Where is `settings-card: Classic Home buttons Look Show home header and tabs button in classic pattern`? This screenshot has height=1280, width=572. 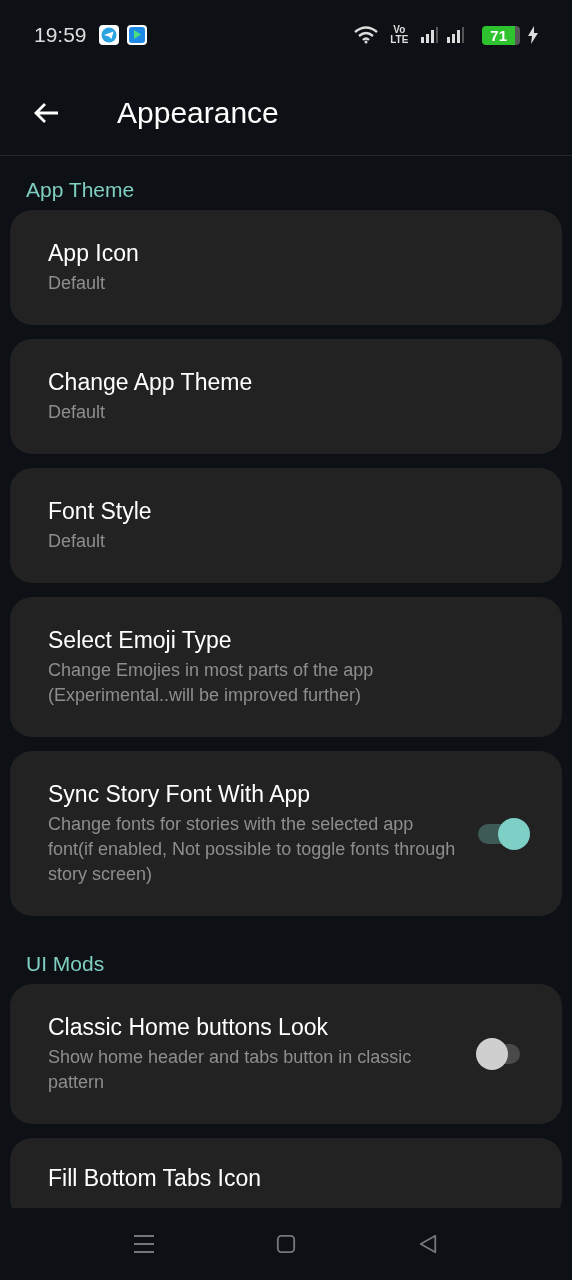
settings-card: Classic Home buttons Look Show home header and tabs button in classic pattern is located at coordinates (286, 1054).